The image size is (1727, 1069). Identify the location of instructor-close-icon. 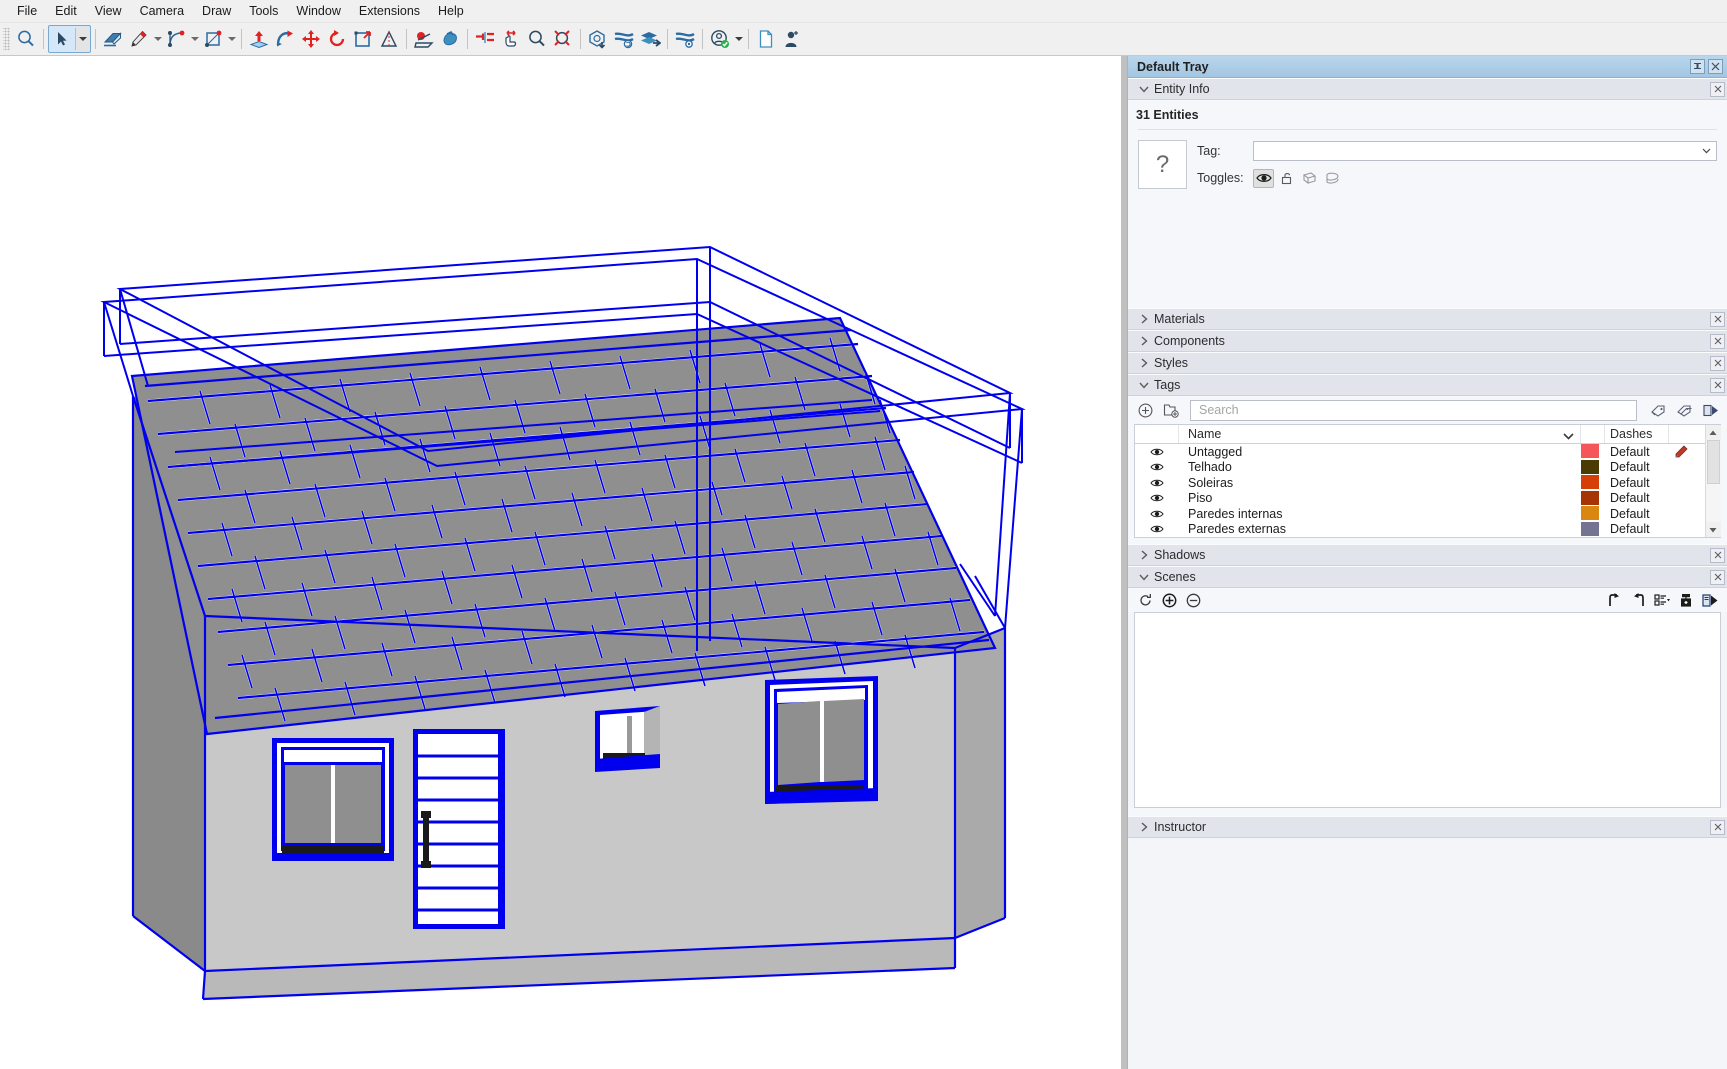
(1717, 827).